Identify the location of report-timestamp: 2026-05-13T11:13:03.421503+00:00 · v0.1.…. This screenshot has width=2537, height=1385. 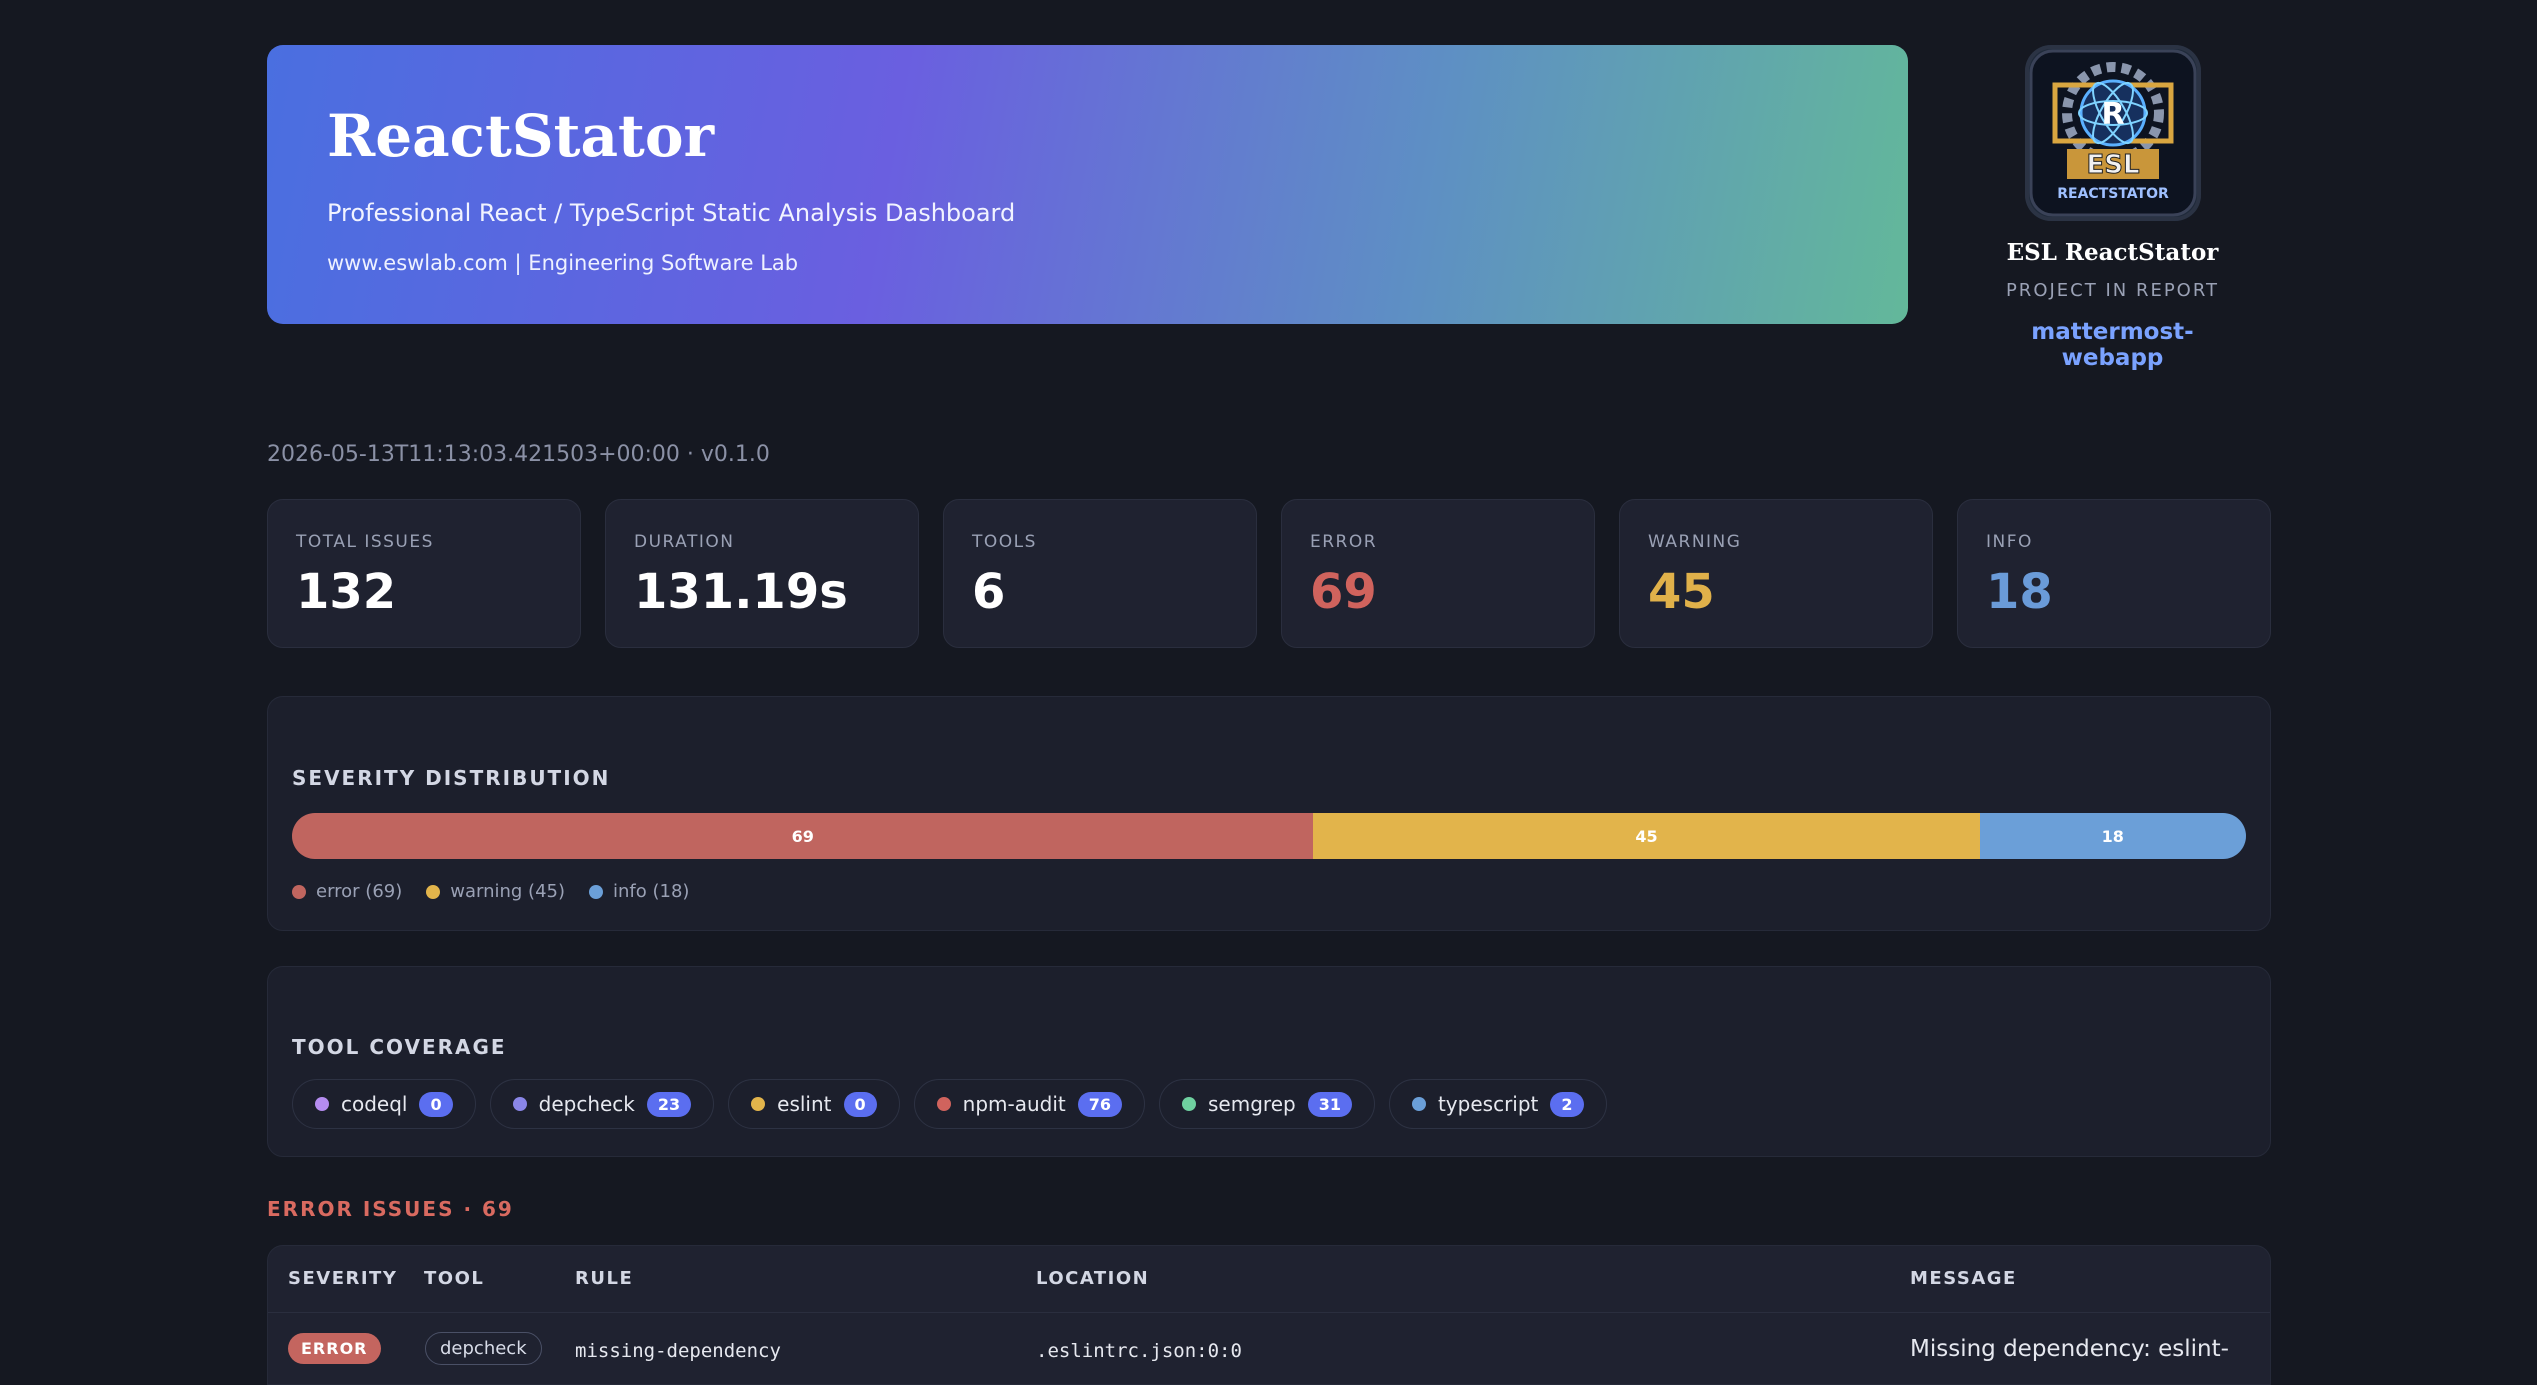
(518, 454).